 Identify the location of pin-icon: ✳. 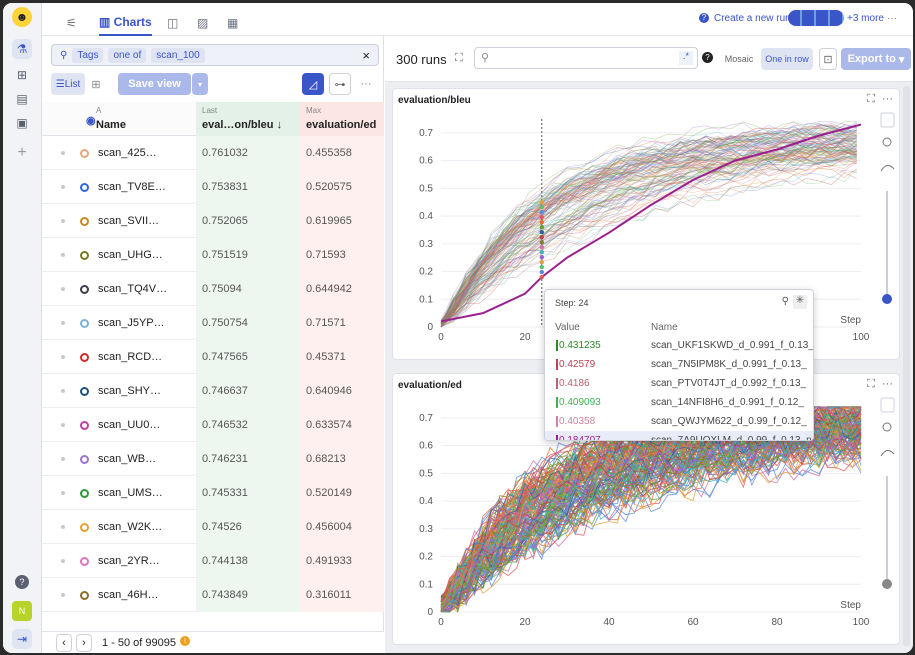
(800, 302).